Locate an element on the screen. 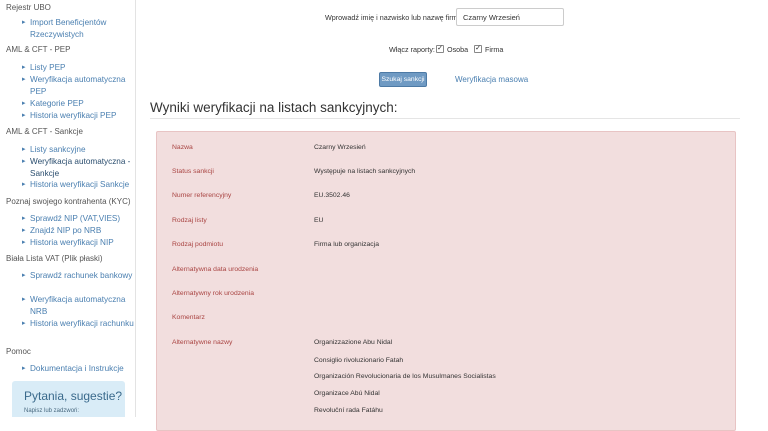  alt-name-item: Revoluční rada Fatáhu is located at coordinates (348, 410).